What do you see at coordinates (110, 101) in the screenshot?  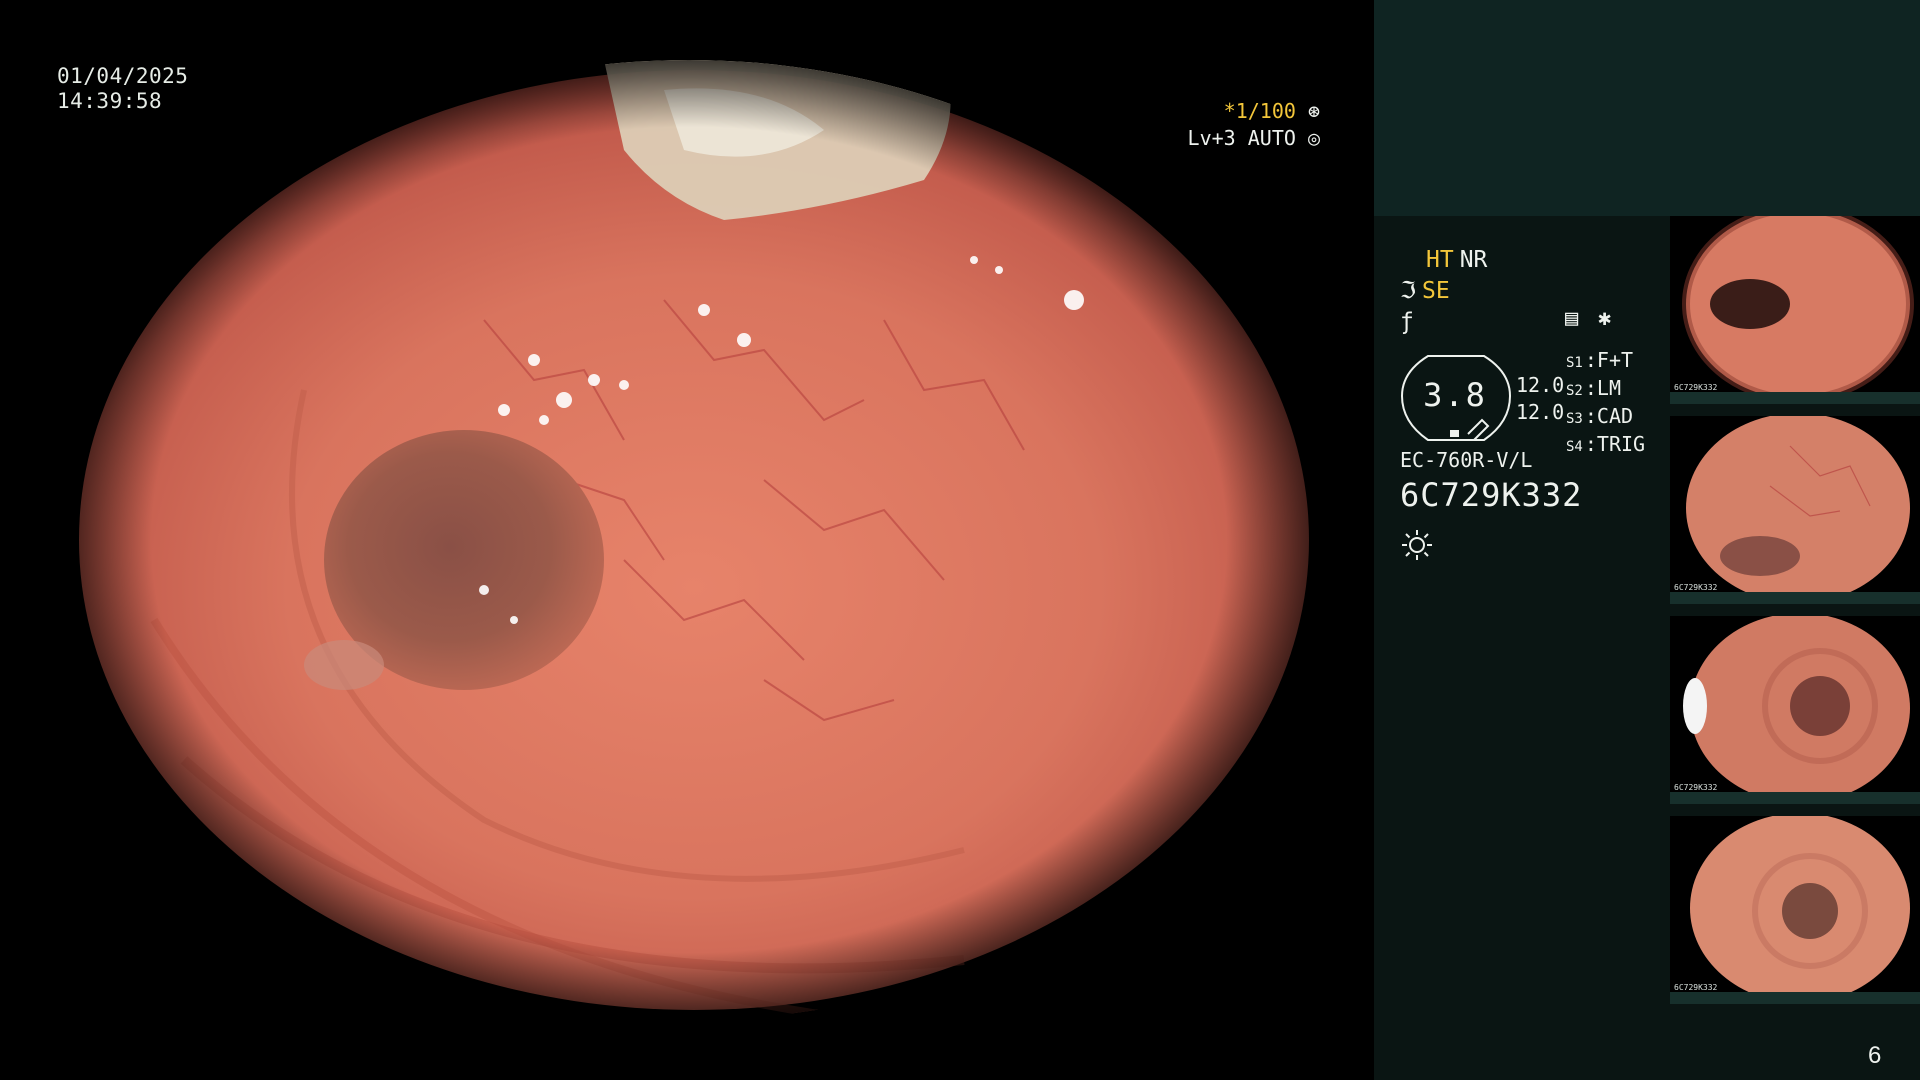 I see `time-text: 14:39:58` at bounding box center [110, 101].